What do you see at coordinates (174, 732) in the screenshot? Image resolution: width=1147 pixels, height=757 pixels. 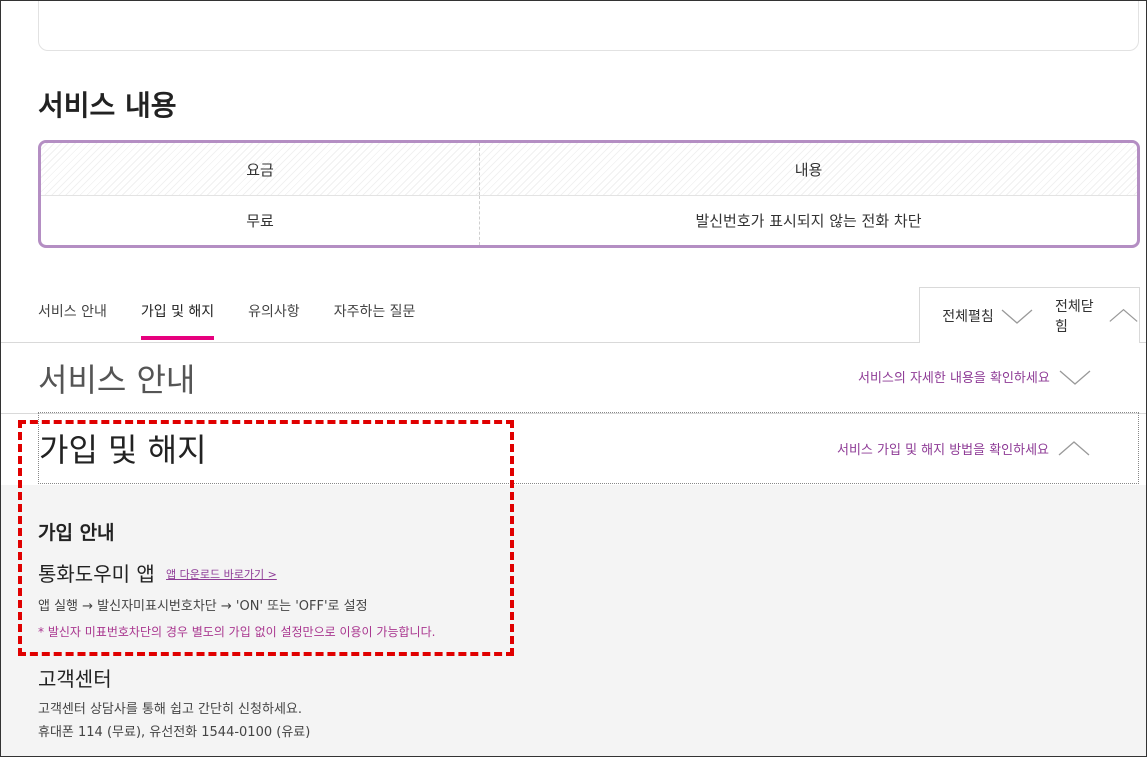 I see `customer-center-phone: 휴대폰 114 (무료), 유선전화 1544-0100 (유료)` at bounding box center [174, 732].